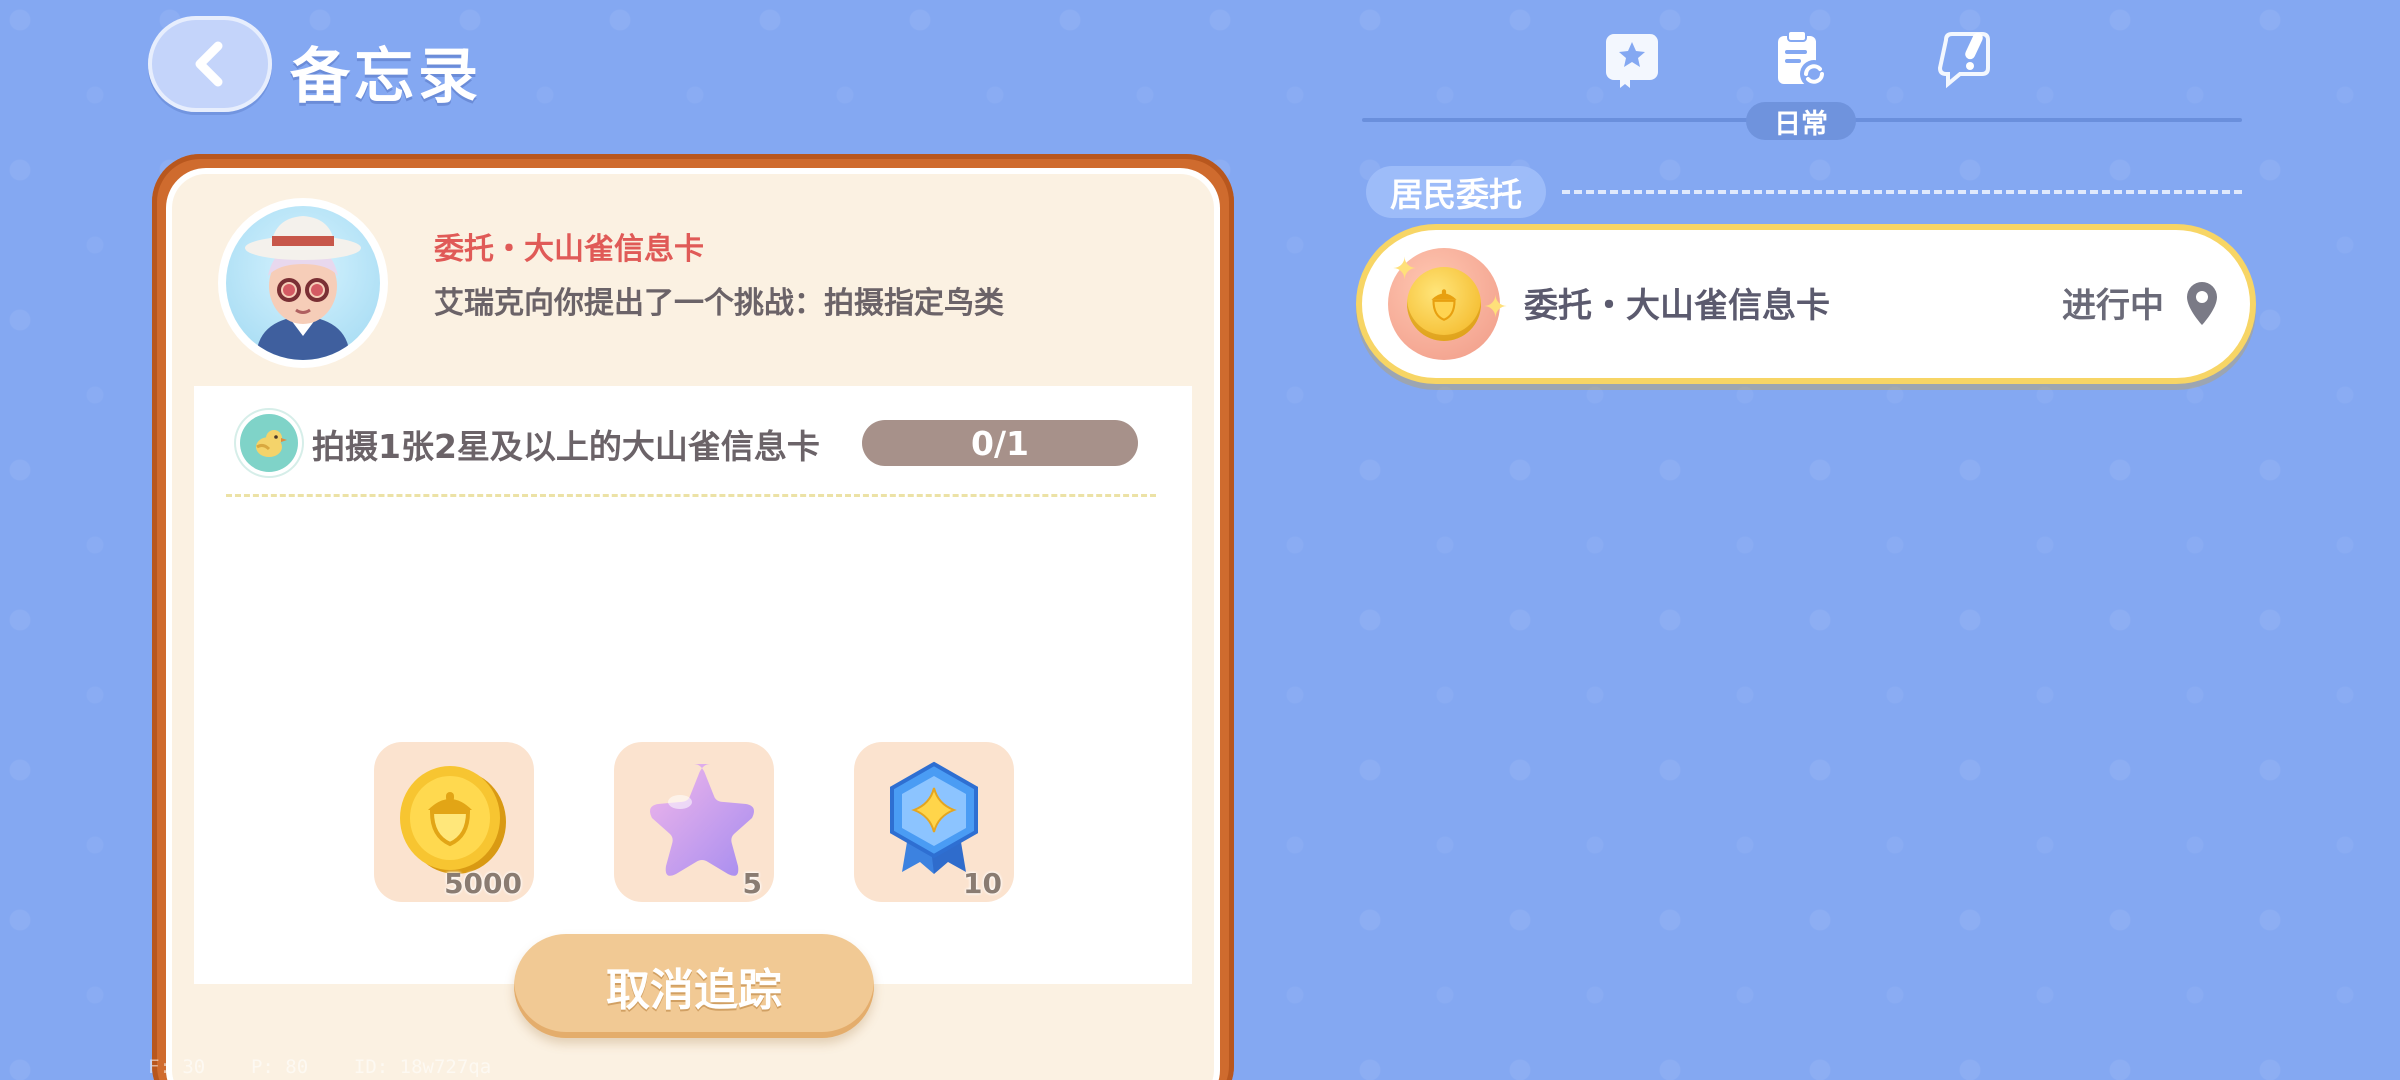 Image resolution: width=2400 pixels, height=1080 pixels. I want to click on clipboard-refresh-icon, so click(1803, 59).